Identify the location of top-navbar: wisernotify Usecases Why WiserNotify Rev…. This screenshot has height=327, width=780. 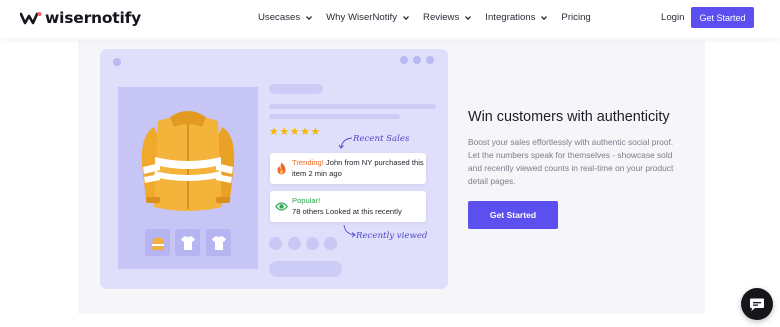
(390, 19).